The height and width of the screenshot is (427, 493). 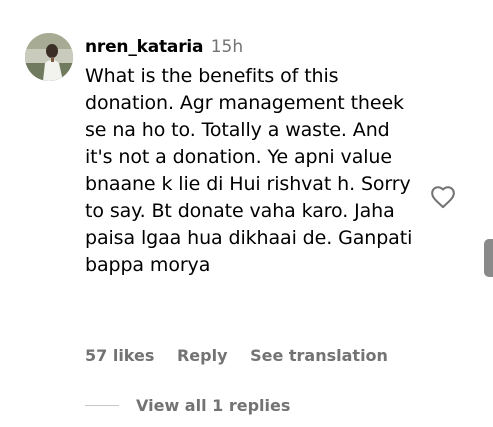 I want to click on avatar, so click(x=49, y=57).